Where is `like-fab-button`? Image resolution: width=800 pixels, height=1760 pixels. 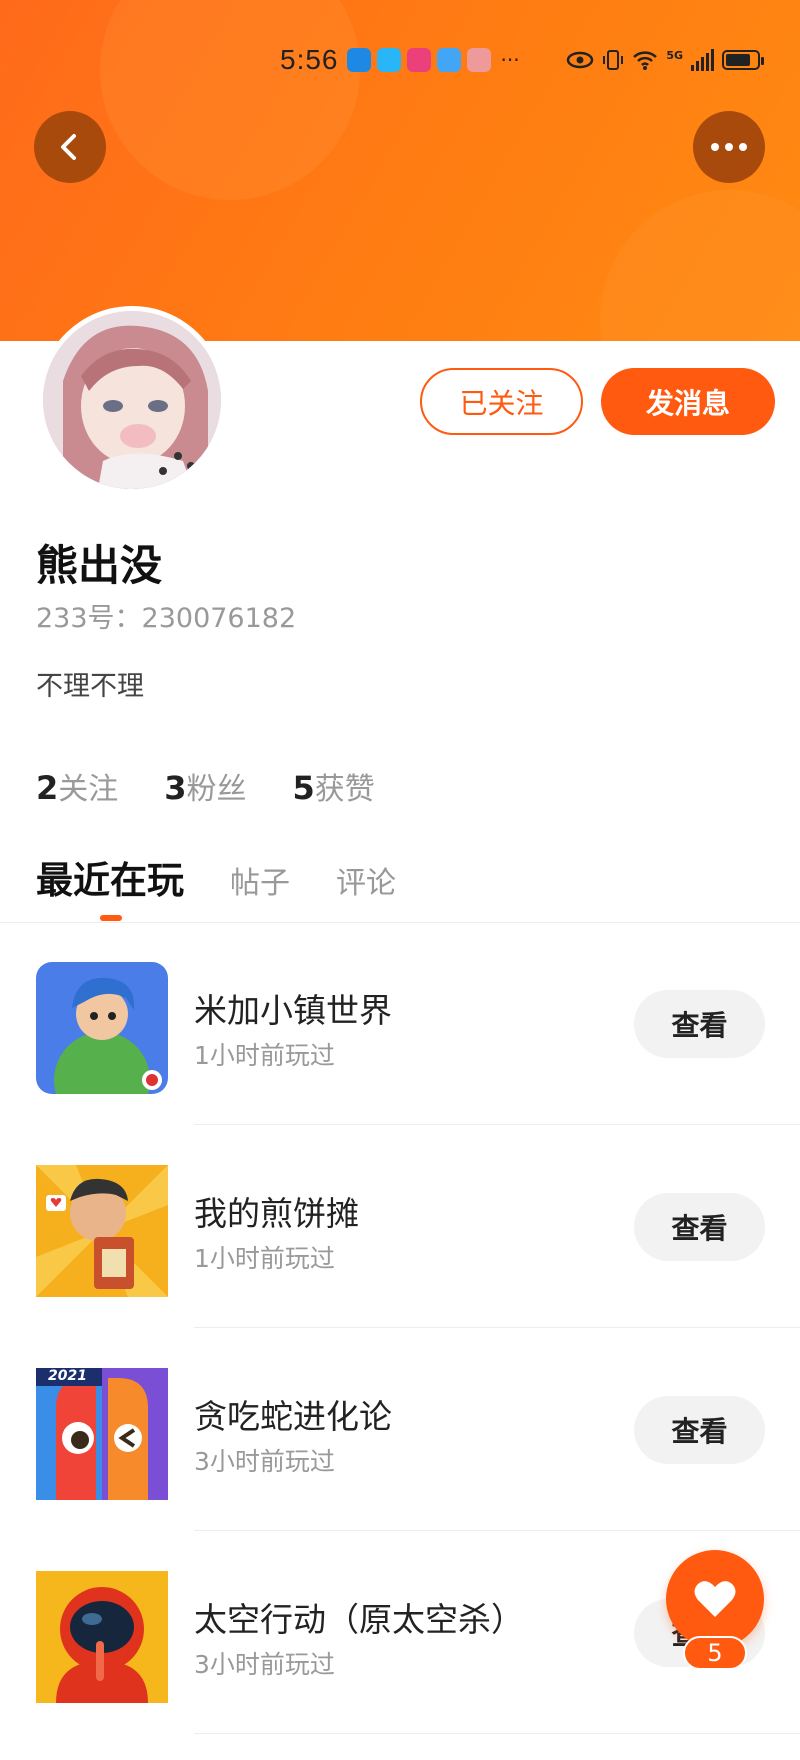 like-fab-button is located at coordinates (715, 1599).